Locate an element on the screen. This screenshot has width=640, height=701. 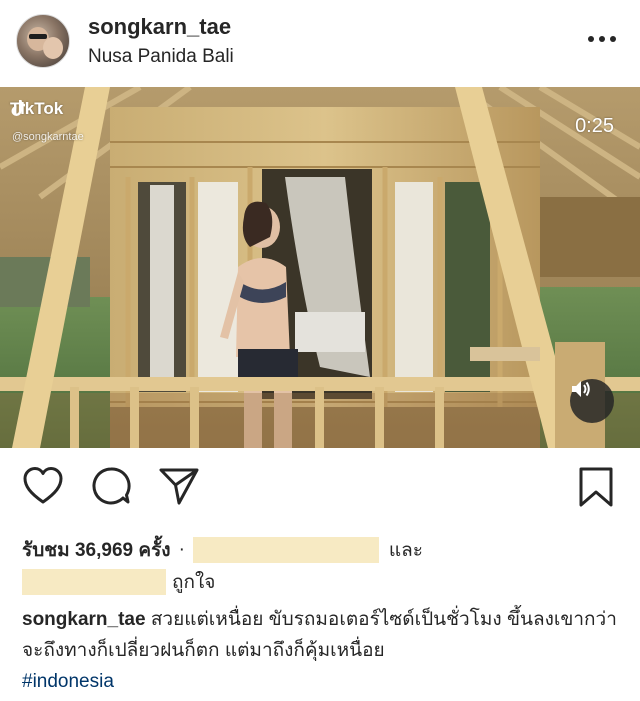
like-button is located at coordinates (43, 488).